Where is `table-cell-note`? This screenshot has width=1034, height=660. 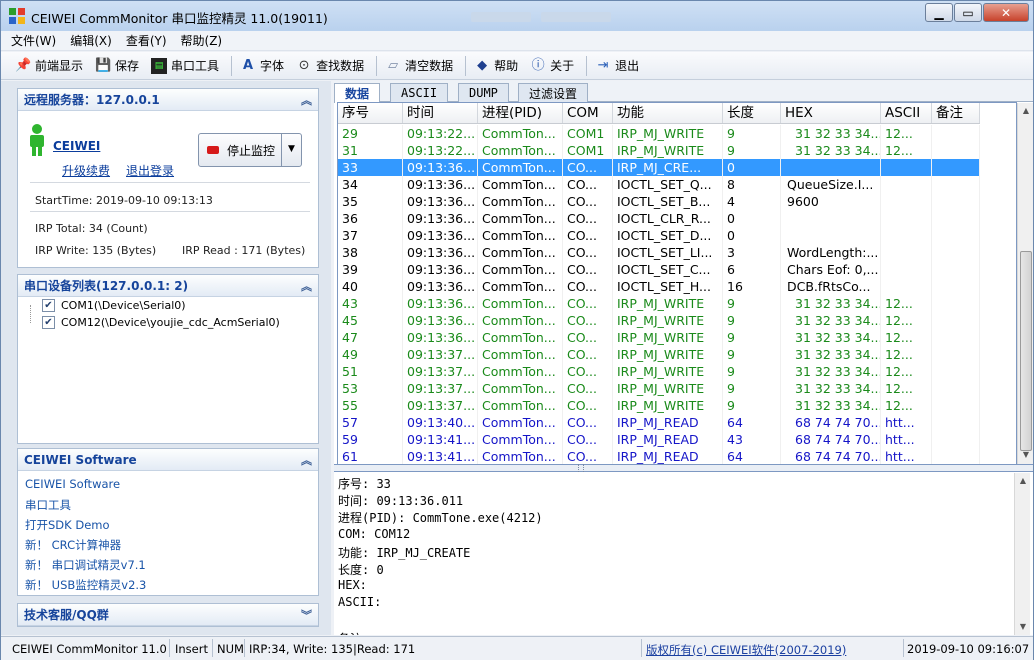 table-cell-note is located at coordinates (956, 320).